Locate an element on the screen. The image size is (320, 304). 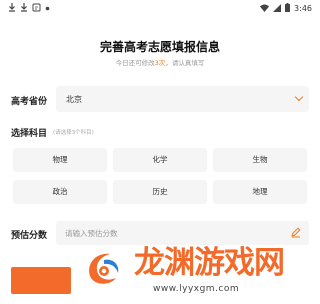
status-time: 3:46 is located at coordinates (303, 8).